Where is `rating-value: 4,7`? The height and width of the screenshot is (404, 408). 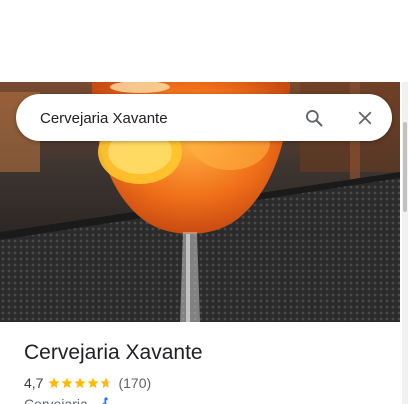 rating-value: 4,7 is located at coordinates (34, 383).